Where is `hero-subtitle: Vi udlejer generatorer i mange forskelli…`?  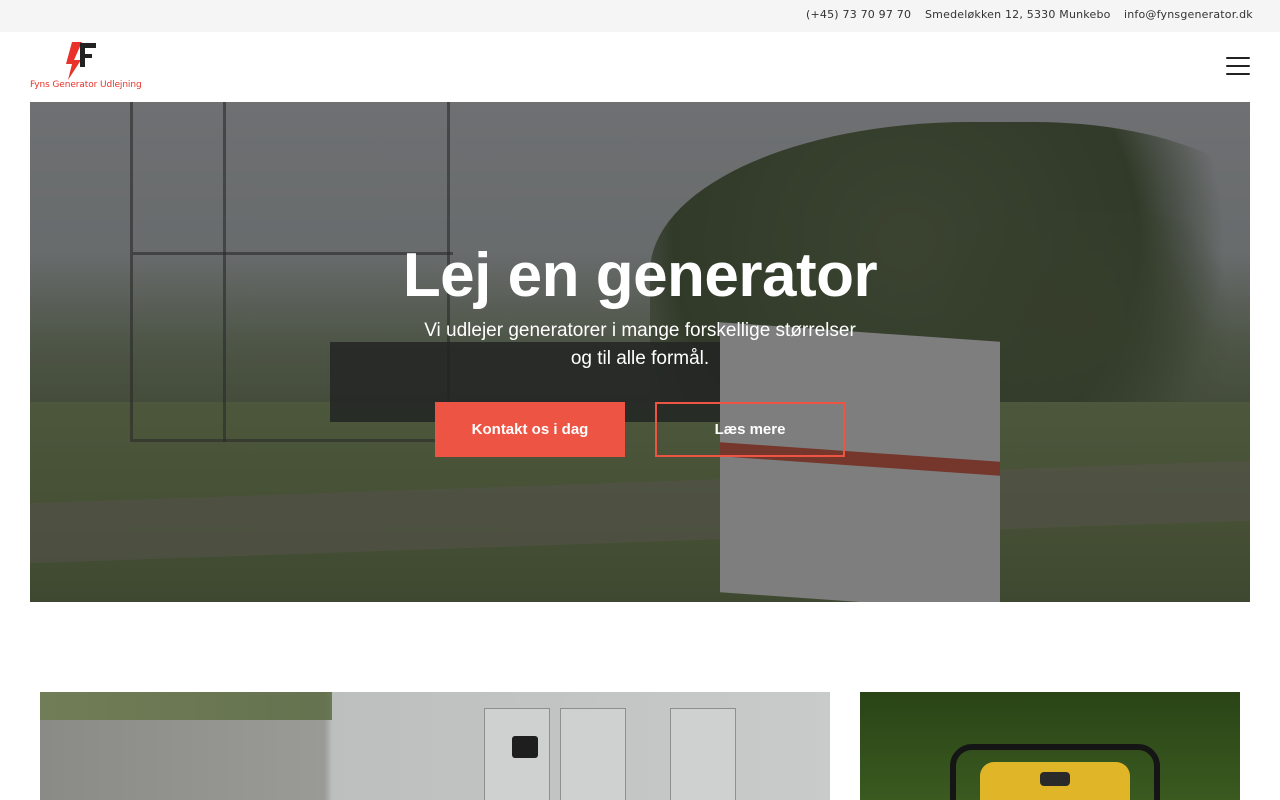
hero-subtitle: Vi udlejer generatorer i mange forskelli… is located at coordinates (640, 345).